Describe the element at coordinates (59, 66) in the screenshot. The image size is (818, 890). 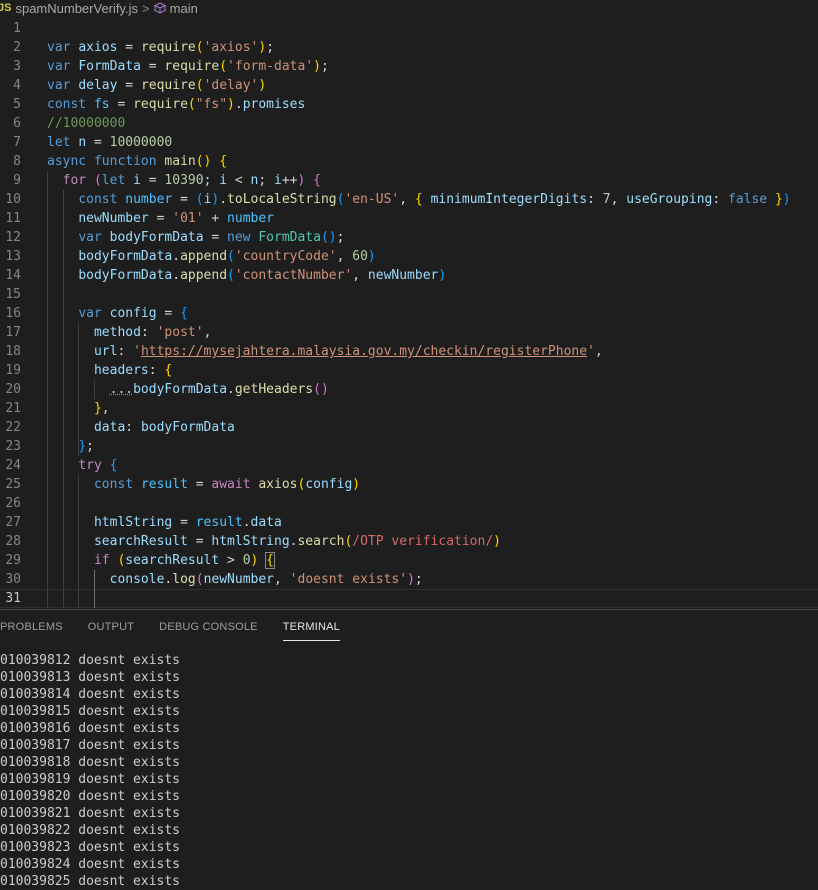
I see `code-token: var` at that location.